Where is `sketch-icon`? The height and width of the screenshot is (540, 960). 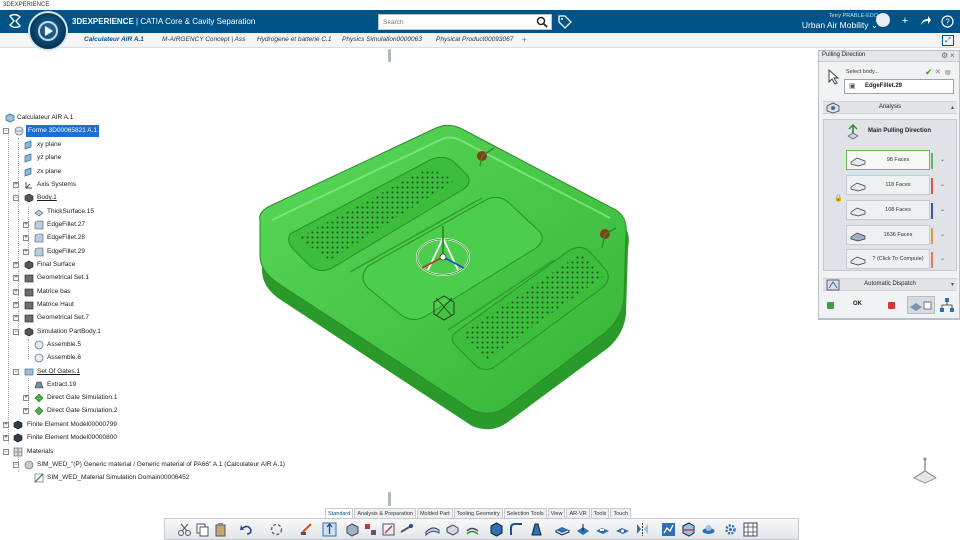 sketch-icon is located at coordinates (306, 529).